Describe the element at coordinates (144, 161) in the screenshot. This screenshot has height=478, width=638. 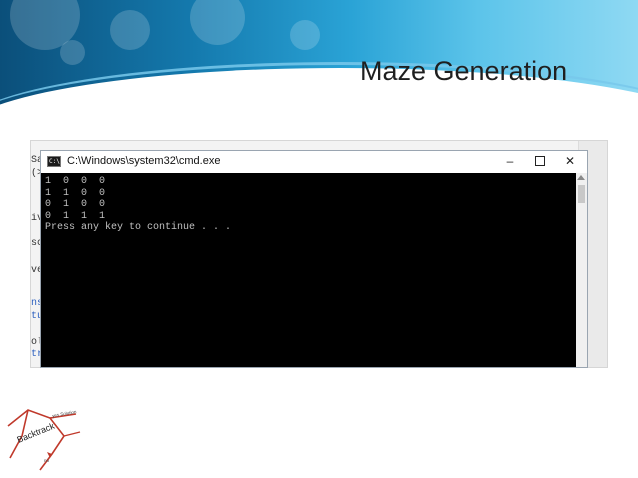
I see `cmd-window-title: C:\Windows\system32\cmd.exe` at that location.